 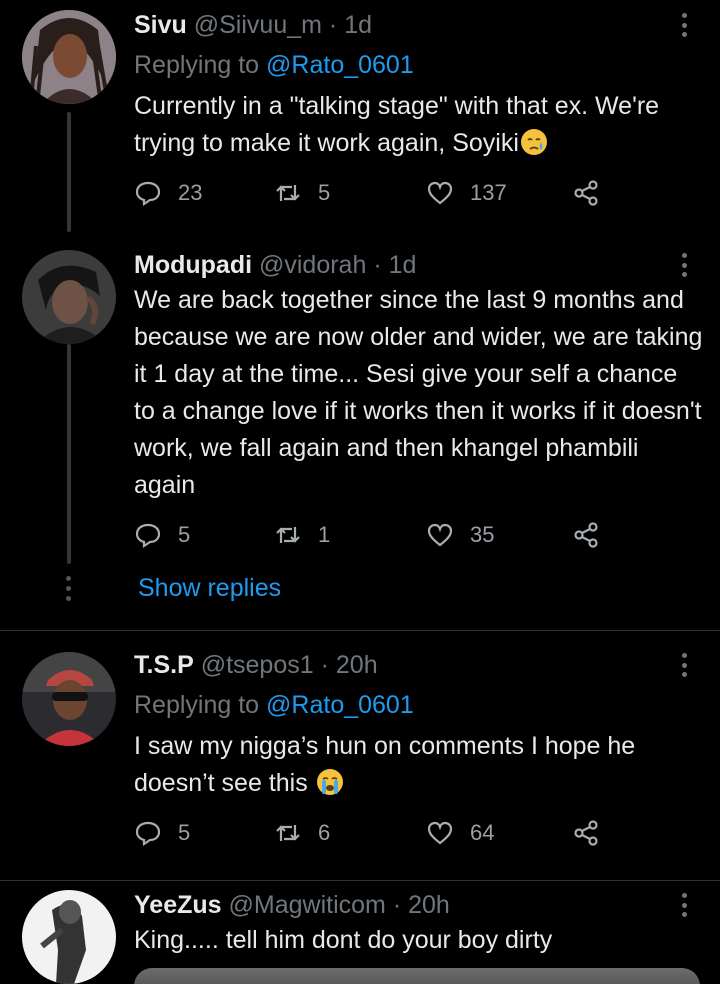 I want to click on tweet-header: T.S.P @tsepos1 · 20h, so click(x=256, y=665).